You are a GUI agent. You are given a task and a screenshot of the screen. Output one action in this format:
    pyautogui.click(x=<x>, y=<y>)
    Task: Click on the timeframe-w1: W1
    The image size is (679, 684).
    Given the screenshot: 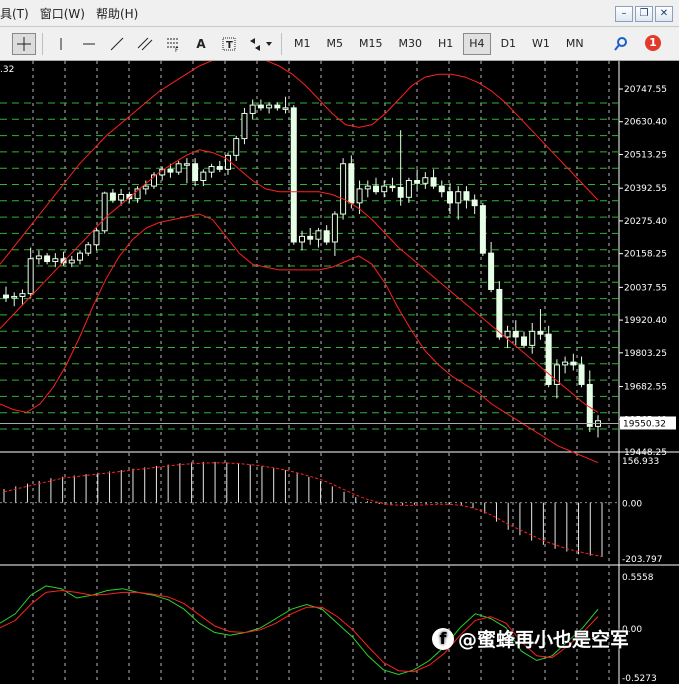 What is the action you would take?
    pyautogui.click(x=541, y=44)
    